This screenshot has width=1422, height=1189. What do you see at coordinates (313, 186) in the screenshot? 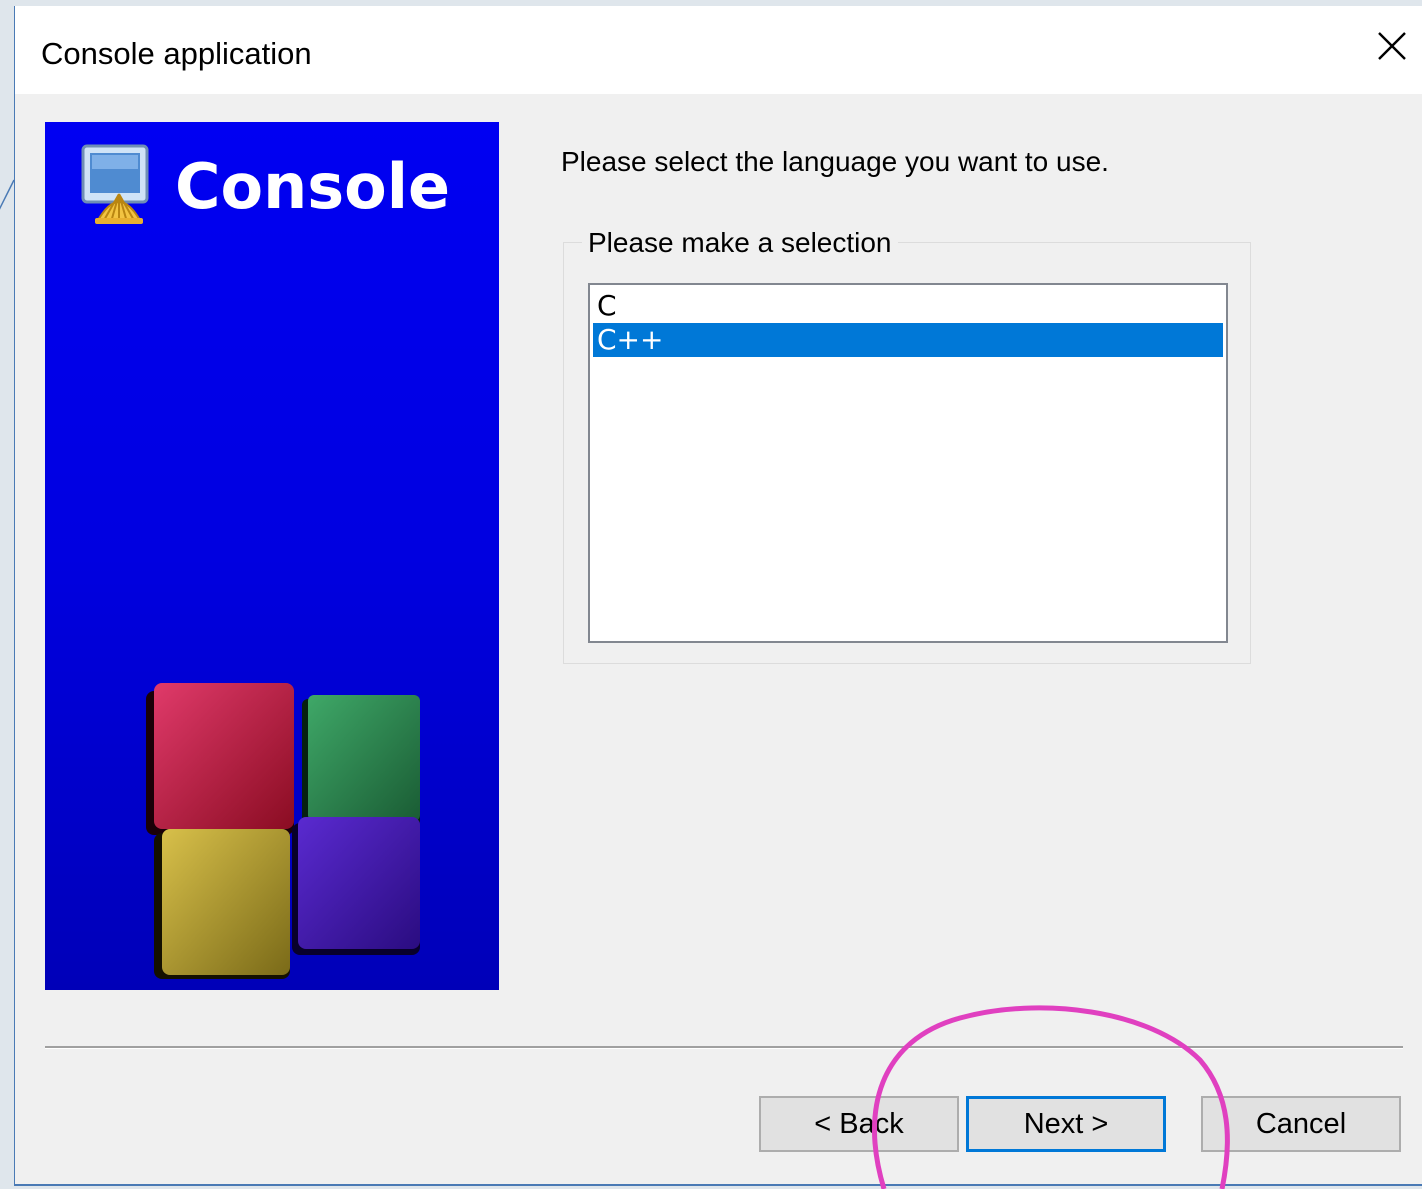
I see `banner-title: Console` at bounding box center [313, 186].